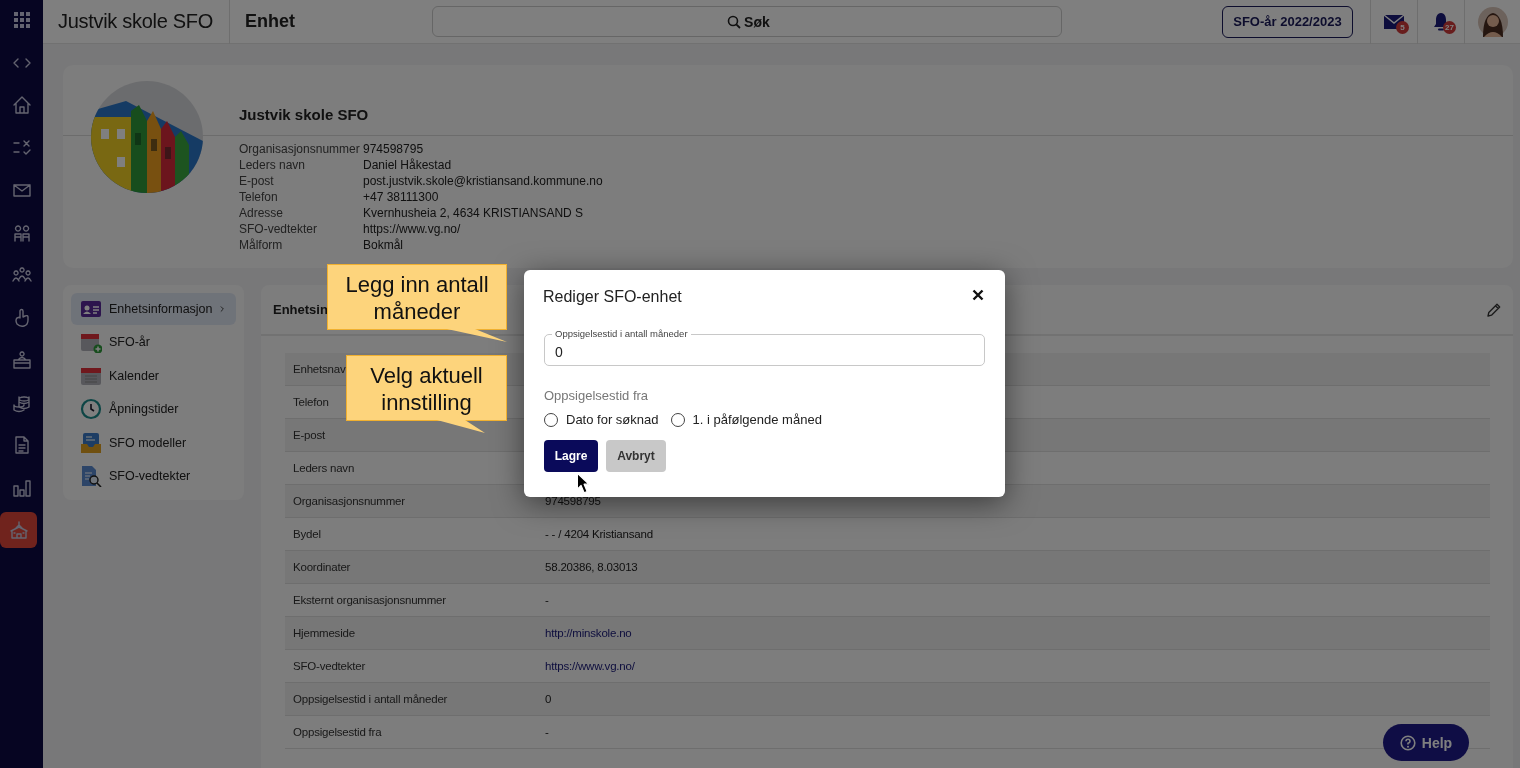  What do you see at coordinates (279, 229) in the screenshot?
I see `field-label: SFO-vedtekter` at bounding box center [279, 229].